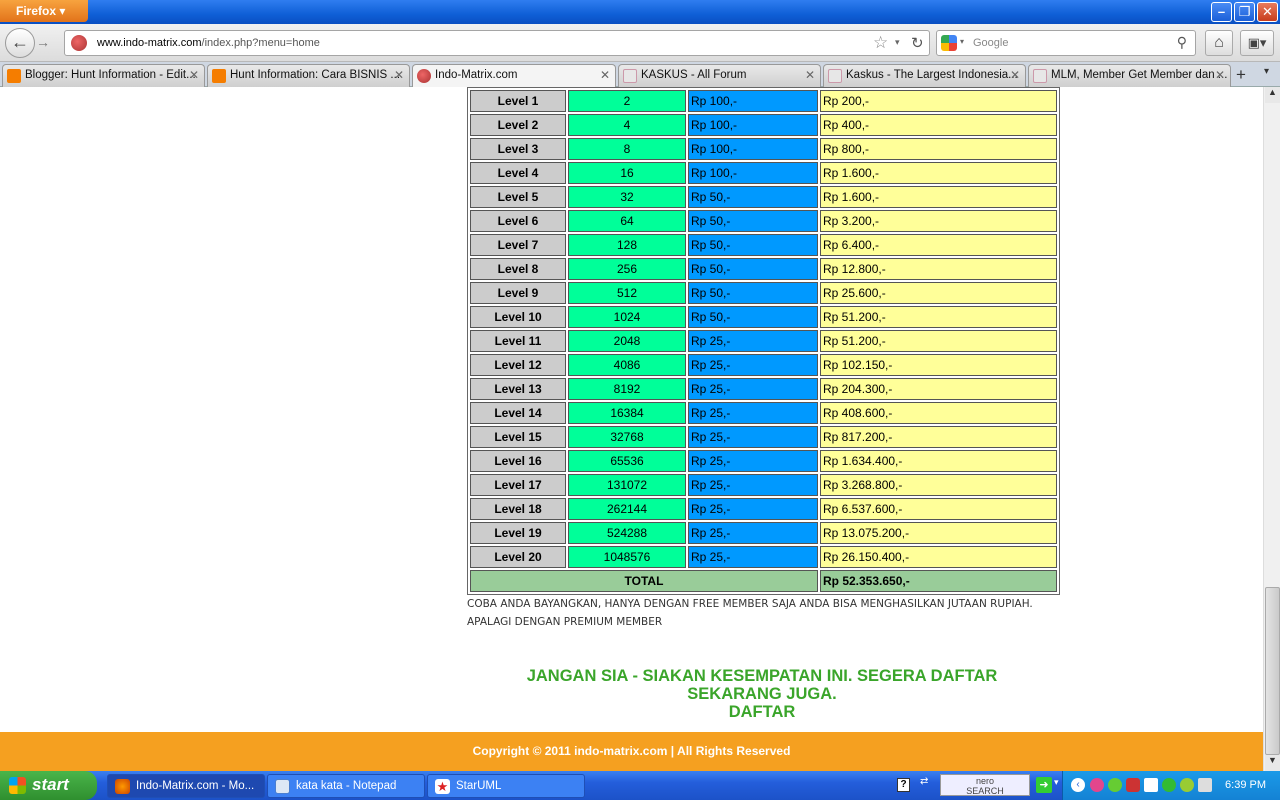  I want to click on firefox-menu-button: Firefox ▾, so click(44, 11).